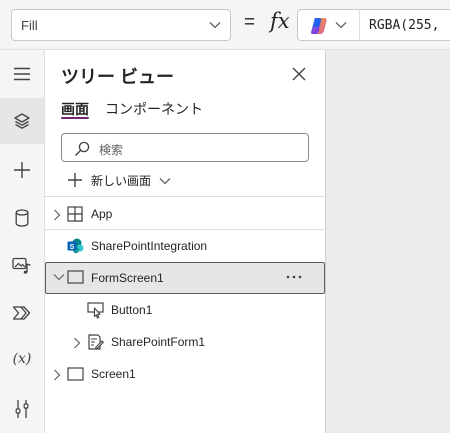 The height and width of the screenshot is (433, 450). Describe the element at coordinates (185, 374) in the screenshot. I see `tree-item-screen1: Screen1` at that location.